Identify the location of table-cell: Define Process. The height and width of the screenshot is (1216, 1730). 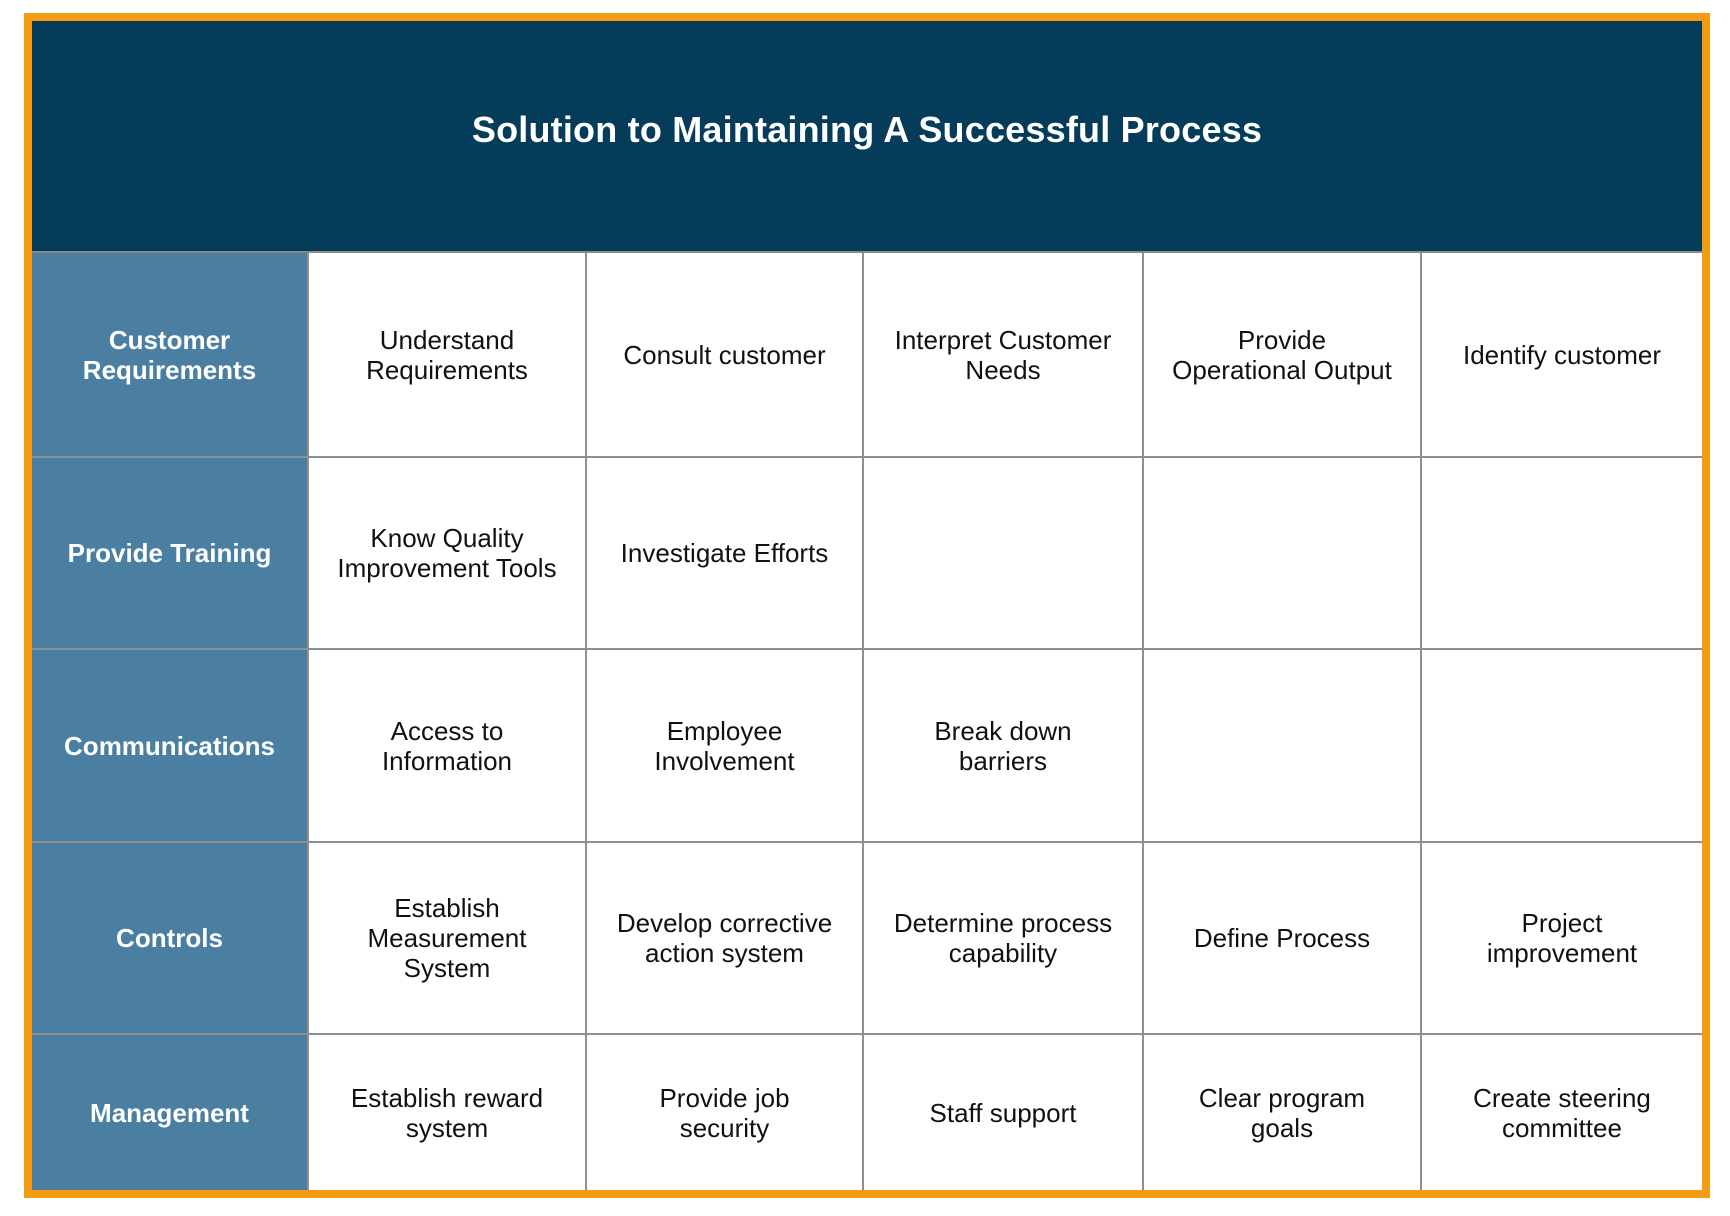
(1283, 939).